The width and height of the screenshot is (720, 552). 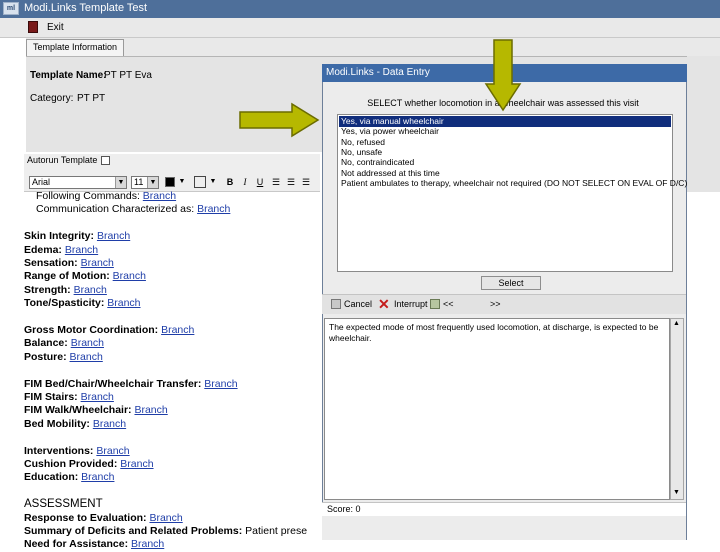 I want to click on window-title: Modi.Links Template Test, so click(x=86, y=8).